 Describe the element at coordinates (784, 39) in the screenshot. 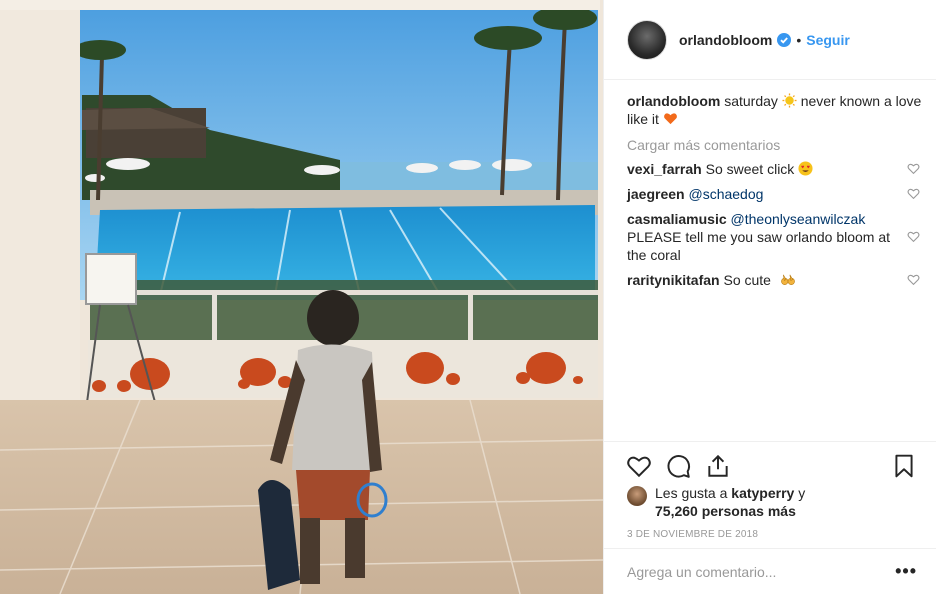

I see `verified-badge-icon` at that location.